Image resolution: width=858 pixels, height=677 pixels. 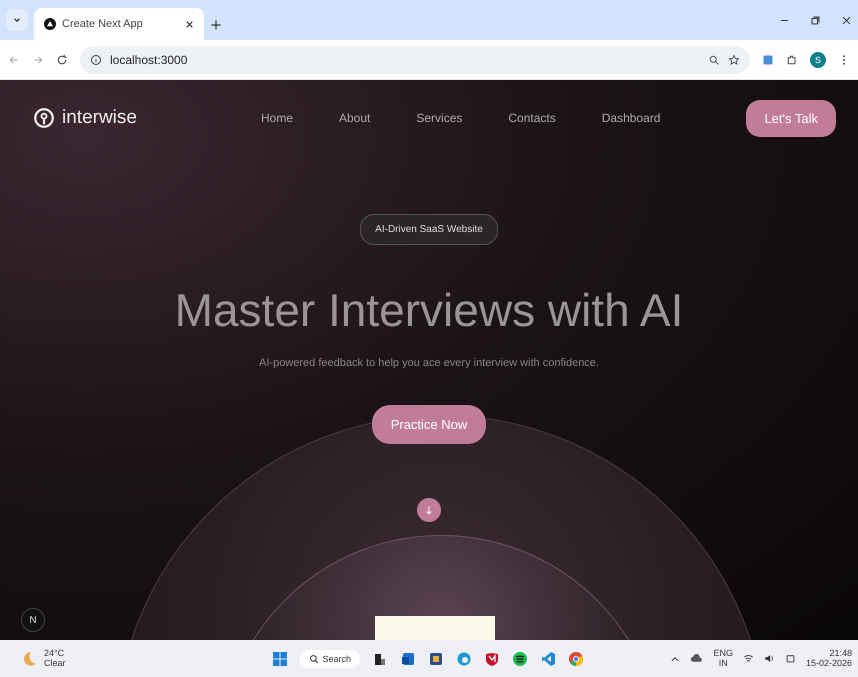 I want to click on dev-tools-badge: N, so click(x=33, y=620).